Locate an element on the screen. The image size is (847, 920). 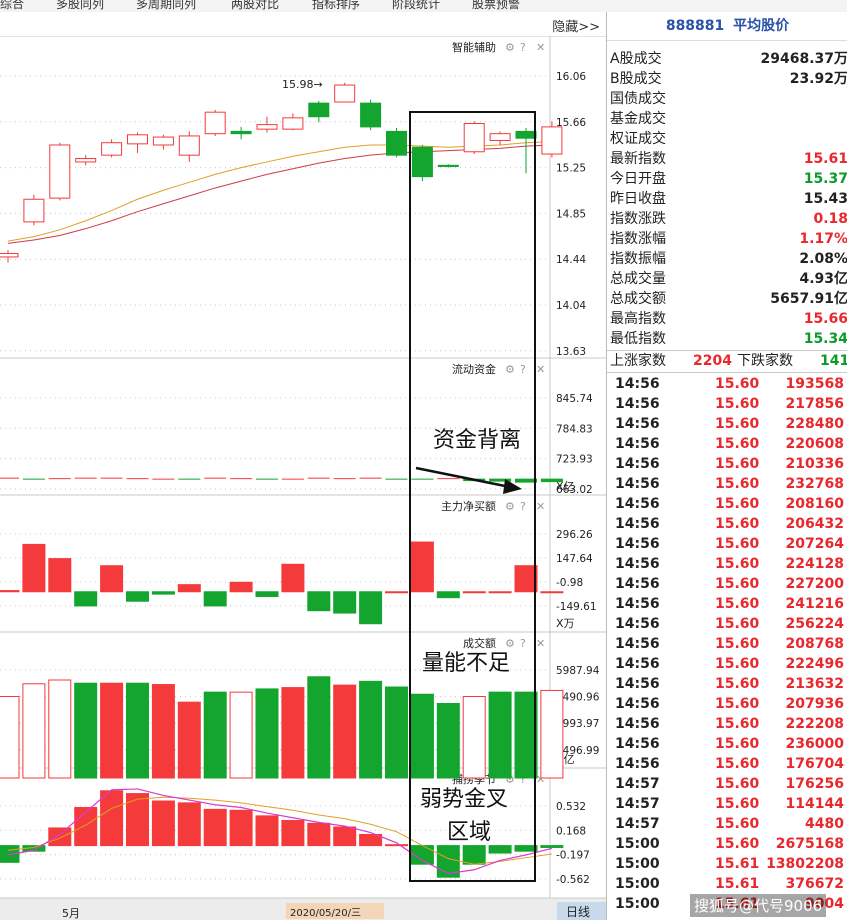
stat-label: 最低指数 is located at coordinates (638, 339).